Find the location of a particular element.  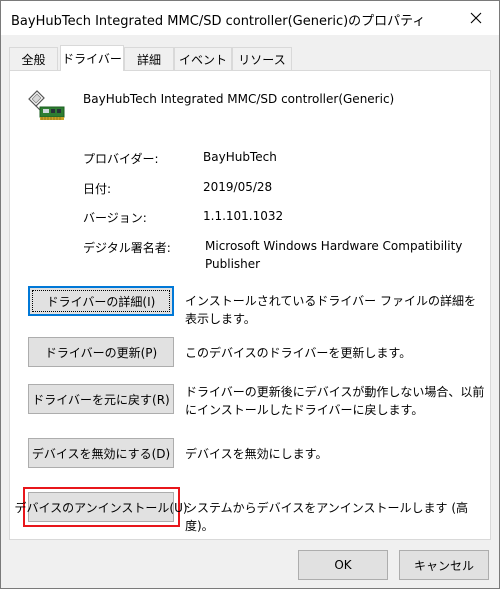

date-value: 2019/05/28 is located at coordinates (238, 187).